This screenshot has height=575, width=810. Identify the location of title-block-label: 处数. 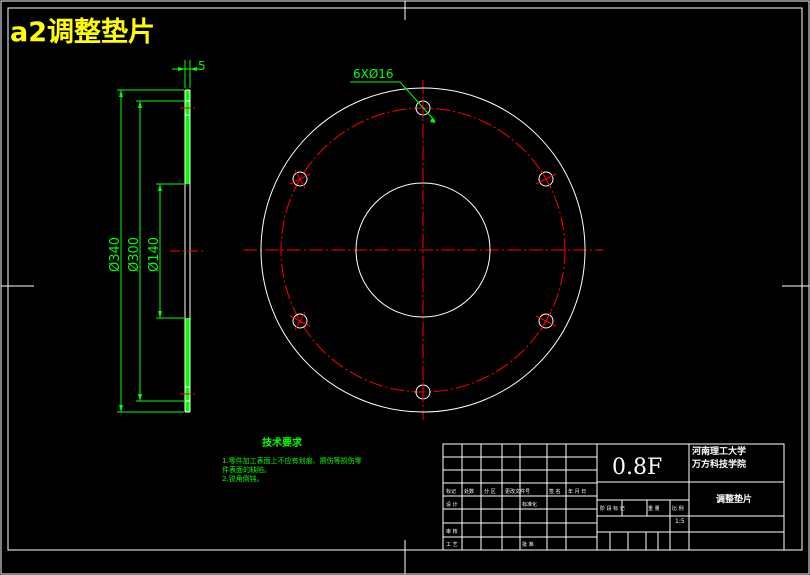
(469, 492).